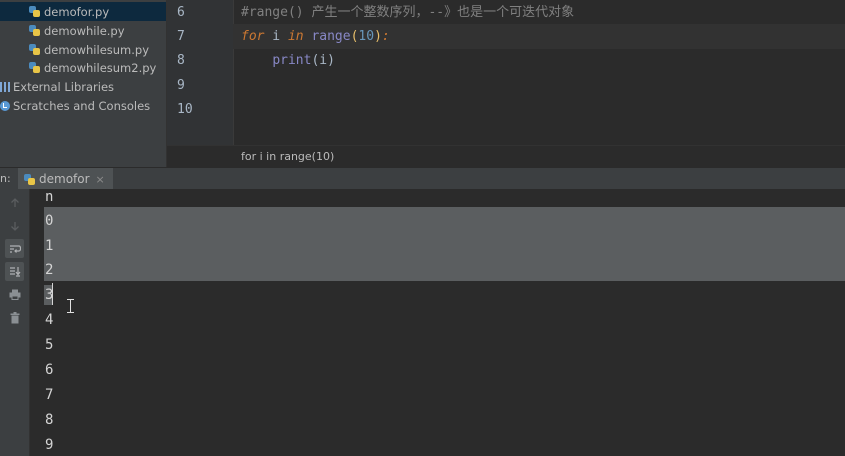 The image size is (845, 456). Describe the element at coordinates (422, 178) in the screenshot. I see `run-tool-window-header: n: demofor ×` at that location.